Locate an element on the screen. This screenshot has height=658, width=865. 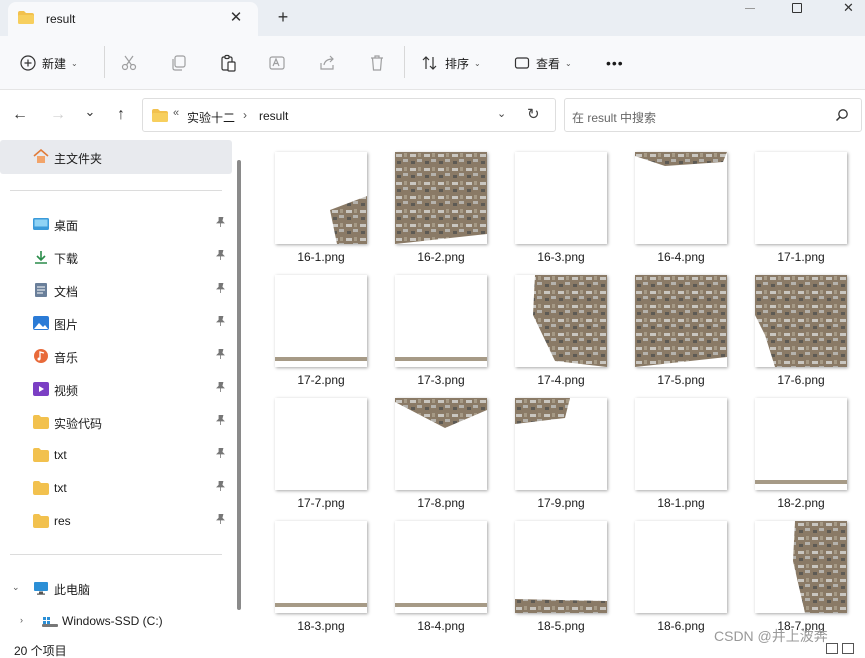
breadcrumb-item: result is located at coordinates (273, 116).